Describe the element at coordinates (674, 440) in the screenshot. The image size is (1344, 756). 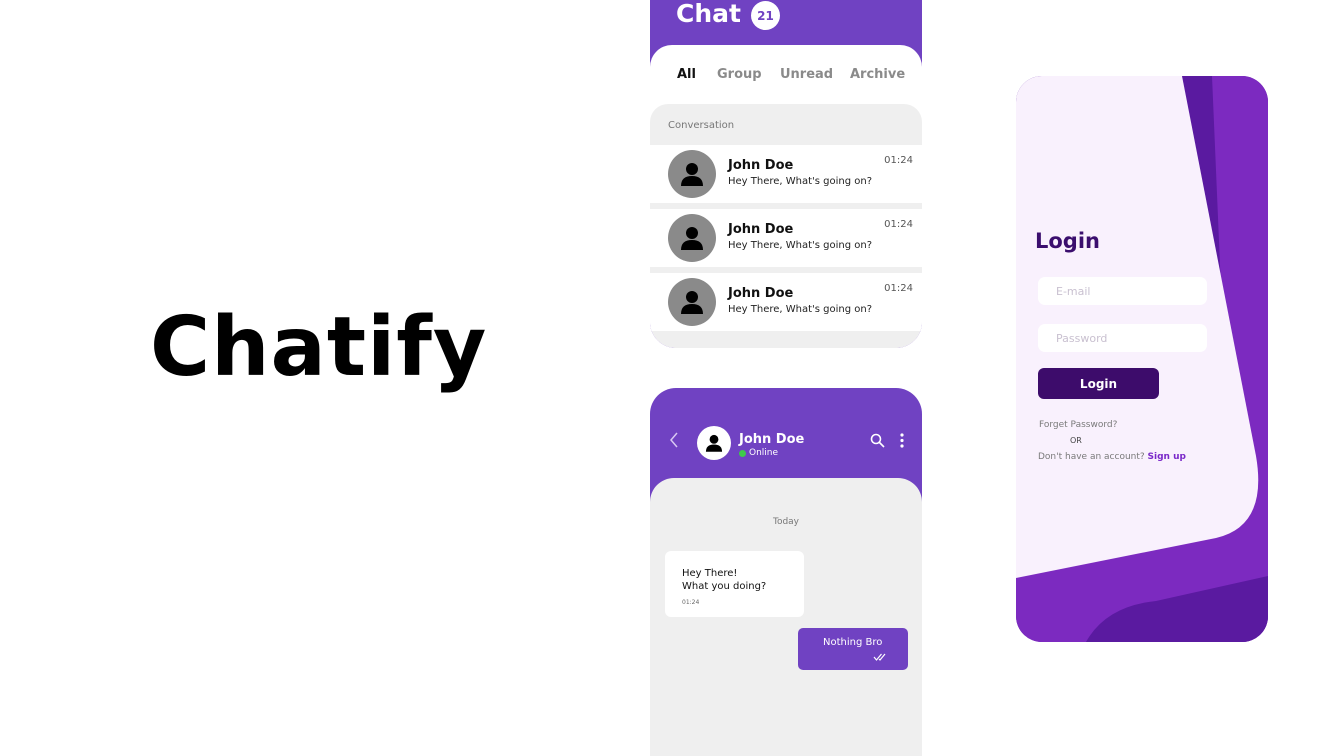
I see `chevron-left-icon` at that location.